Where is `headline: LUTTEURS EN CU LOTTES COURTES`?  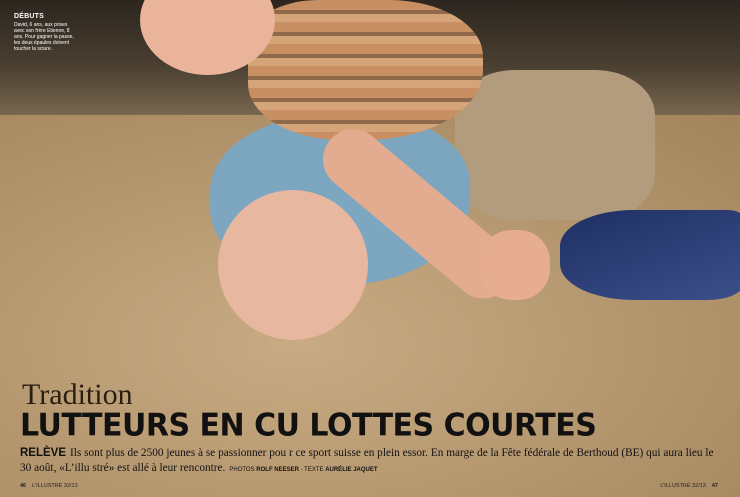 headline: LUTTEURS EN CU LOTTES COURTES is located at coordinates (308, 425).